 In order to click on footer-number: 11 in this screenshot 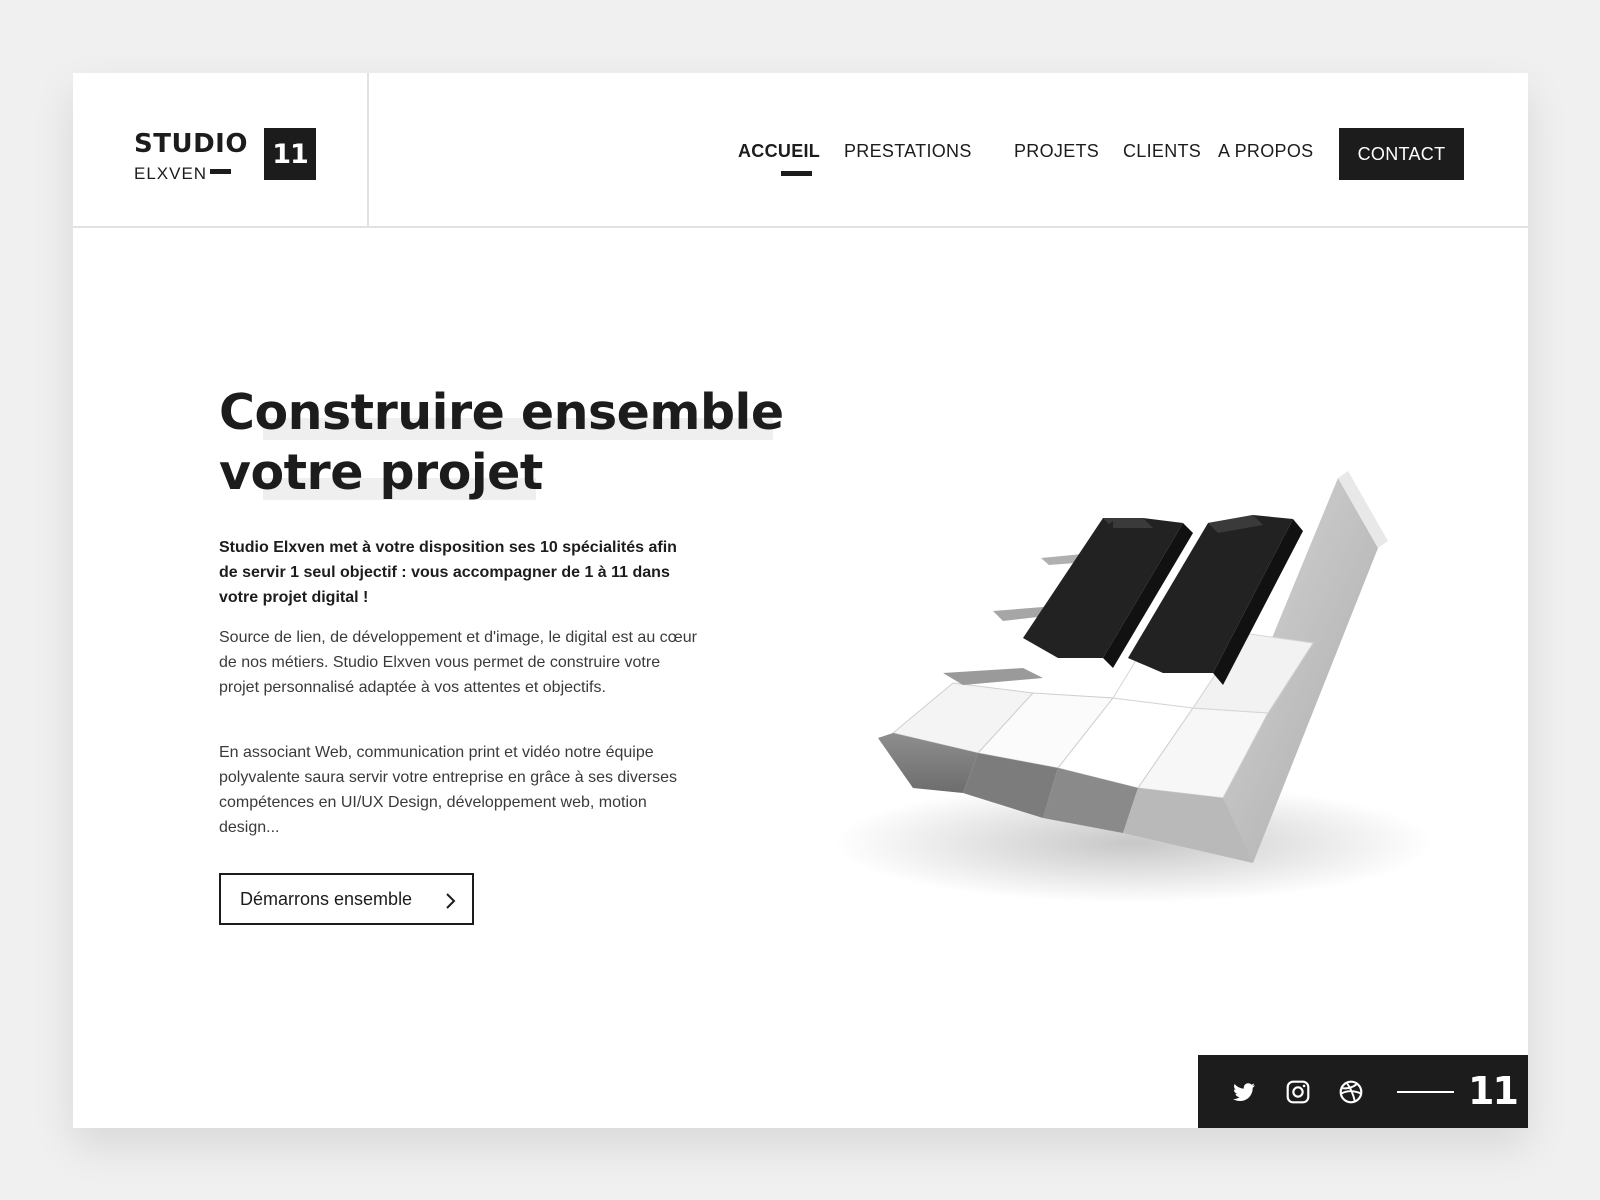, I will do `click(1493, 1091)`.